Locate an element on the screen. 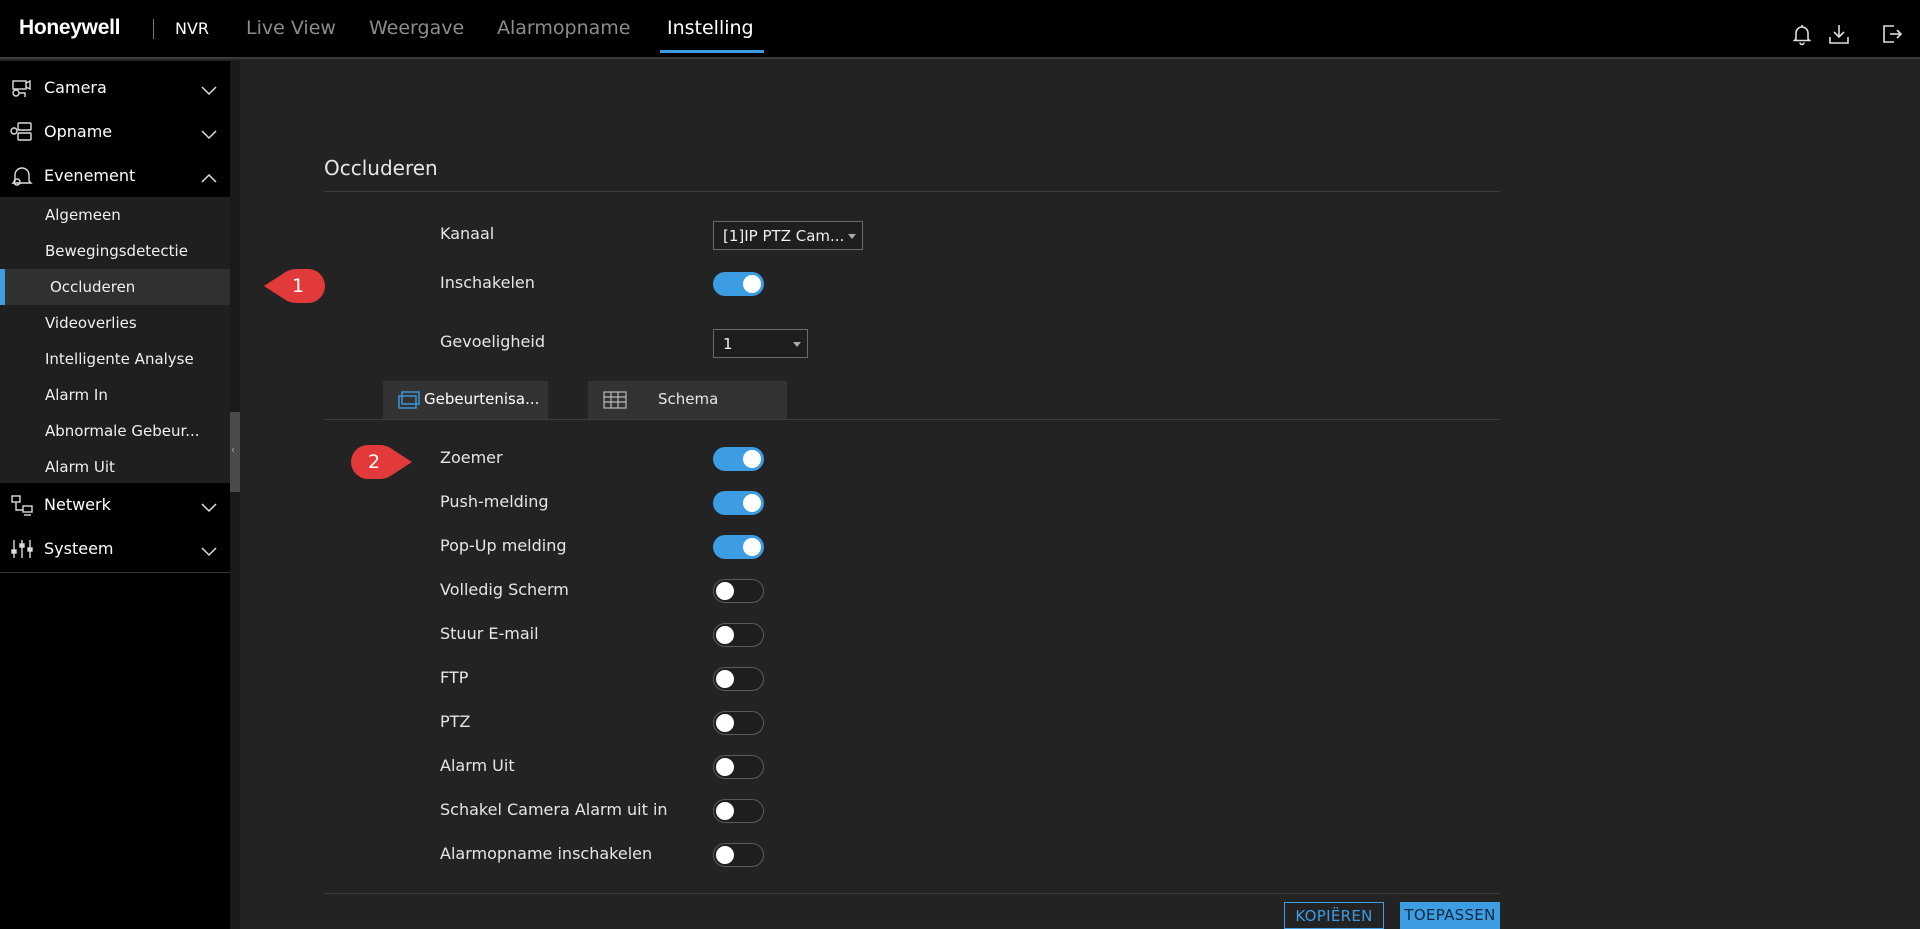  collapse-arrow-icon: ‹ is located at coordinates (233, 450).